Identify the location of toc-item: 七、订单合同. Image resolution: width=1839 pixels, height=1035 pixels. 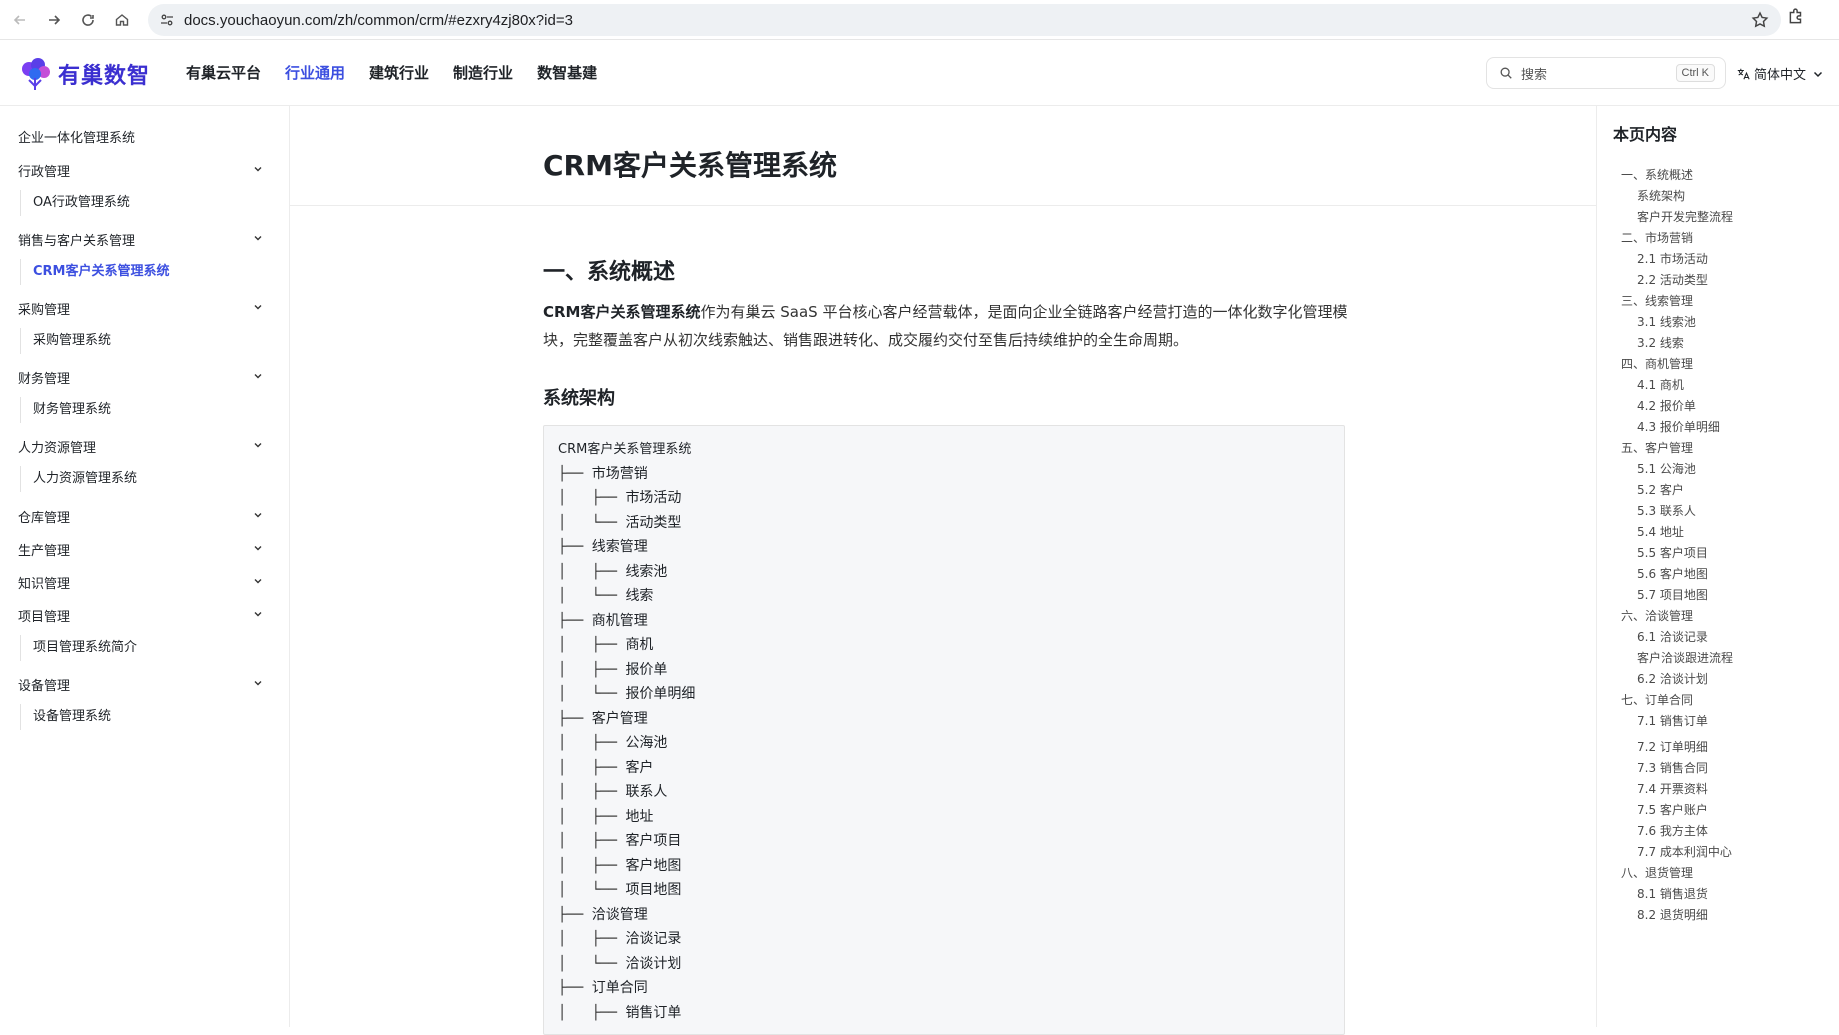
(1657, 699).